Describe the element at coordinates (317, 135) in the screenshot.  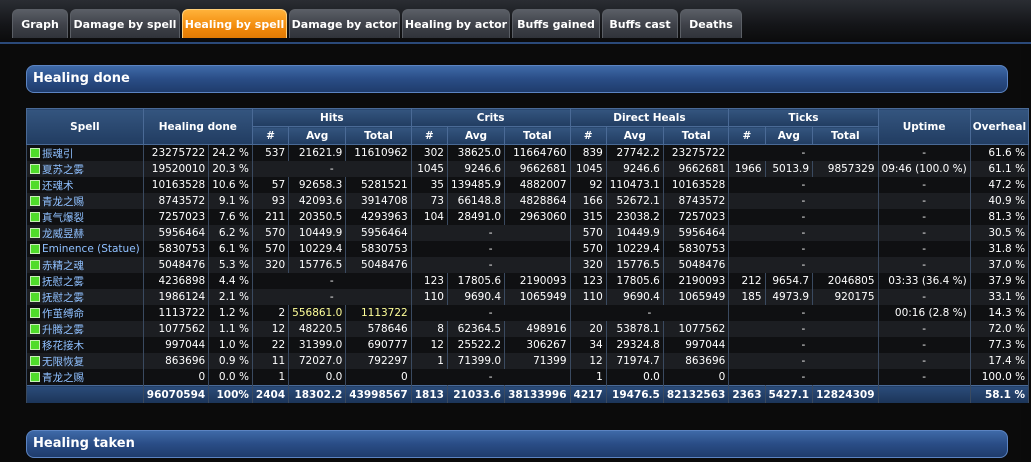
I see `col-hits-avg: Avg` at that location.